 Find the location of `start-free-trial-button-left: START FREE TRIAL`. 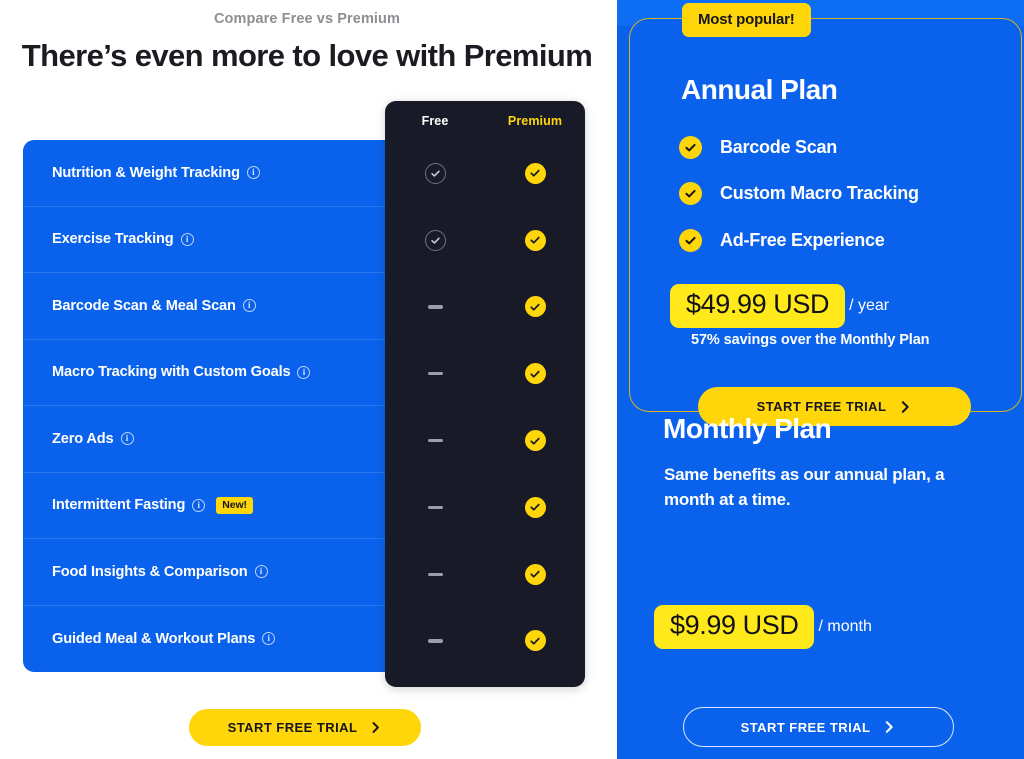

start-free-trial-button-left: START FREE TRIAL is located at coordinates (305, 727).